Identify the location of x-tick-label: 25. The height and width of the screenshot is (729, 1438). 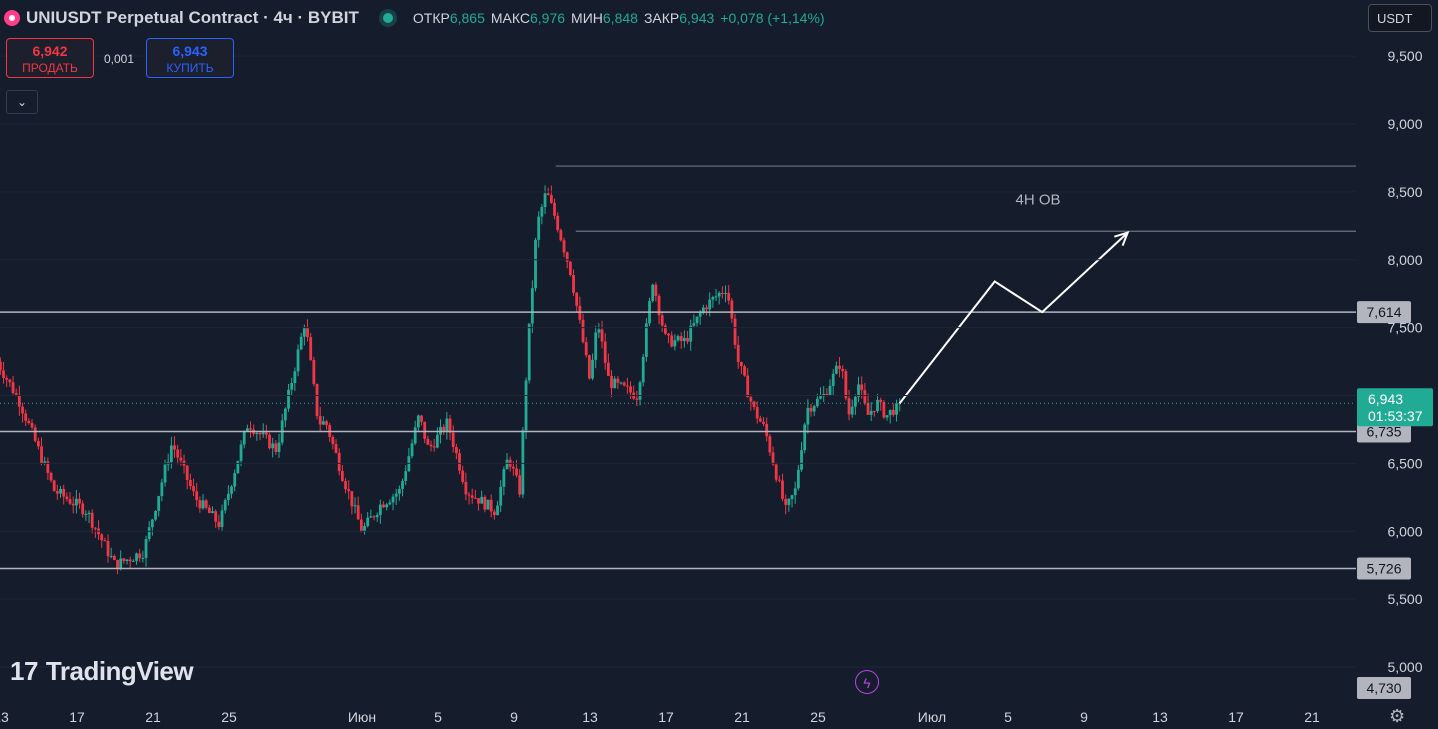
(818, 717).